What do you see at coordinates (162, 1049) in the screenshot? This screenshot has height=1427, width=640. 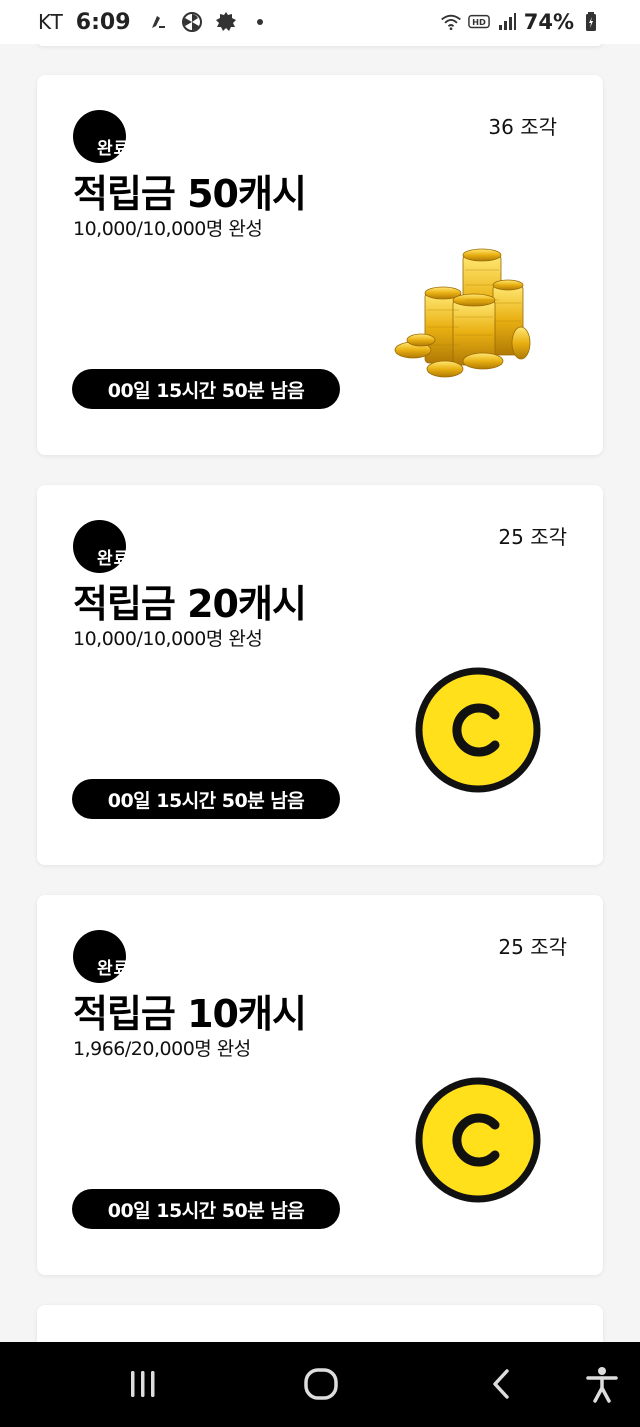 I see `card-progress: 1,966/20,000명 완성` at bounding box center [162, 1049].